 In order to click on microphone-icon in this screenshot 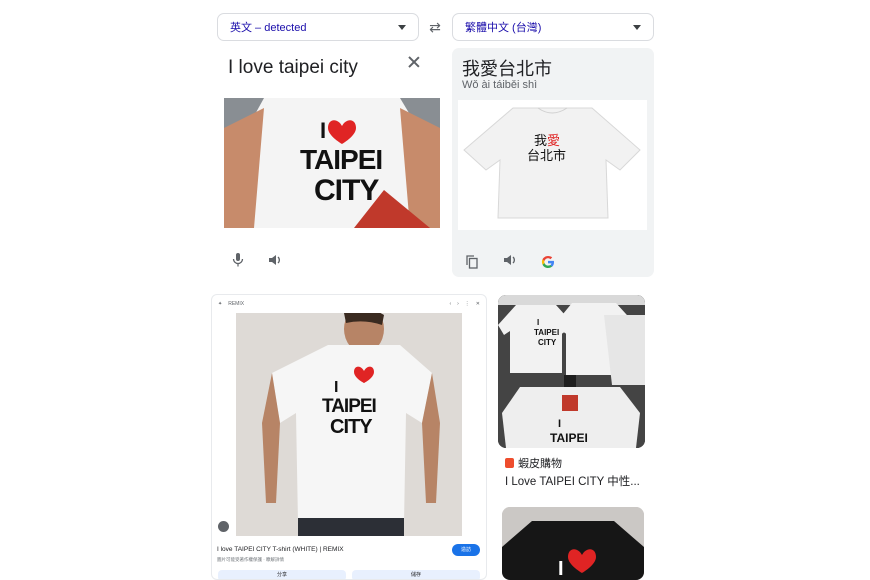, I will do `click(238, 260)`.